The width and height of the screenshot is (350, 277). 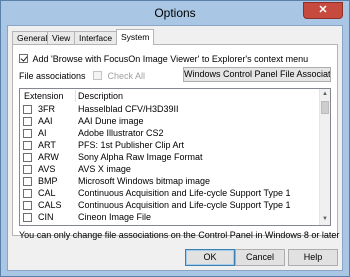 What do you see at coordinates (131, 145) in the screenshot?
I see `description-cell: PFS: 1st Publisher Clip Art` at bounding box center [131, 145].